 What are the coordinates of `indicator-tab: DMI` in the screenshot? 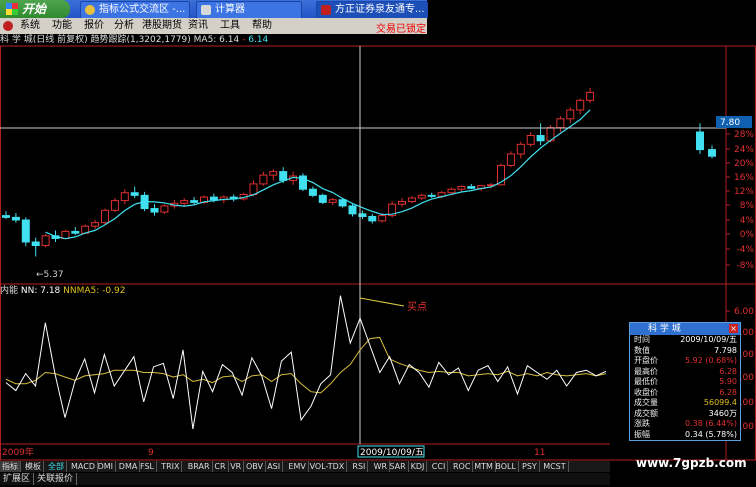 It's located at (106, 466).